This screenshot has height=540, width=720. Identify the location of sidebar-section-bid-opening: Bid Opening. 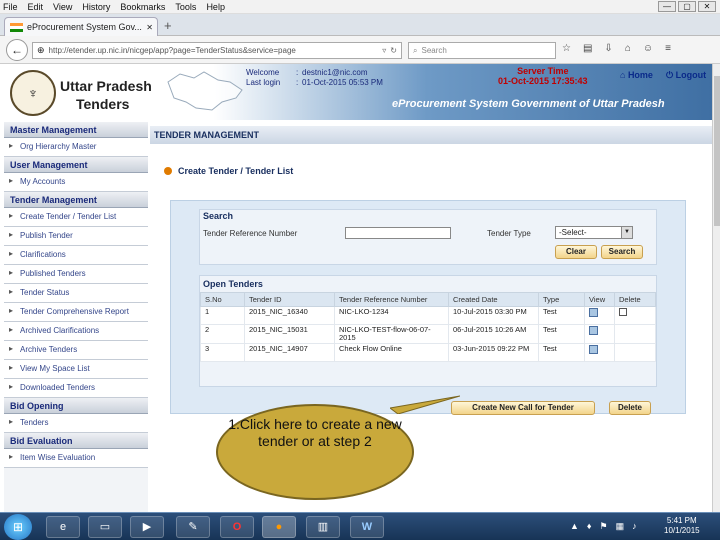
(76, 406).